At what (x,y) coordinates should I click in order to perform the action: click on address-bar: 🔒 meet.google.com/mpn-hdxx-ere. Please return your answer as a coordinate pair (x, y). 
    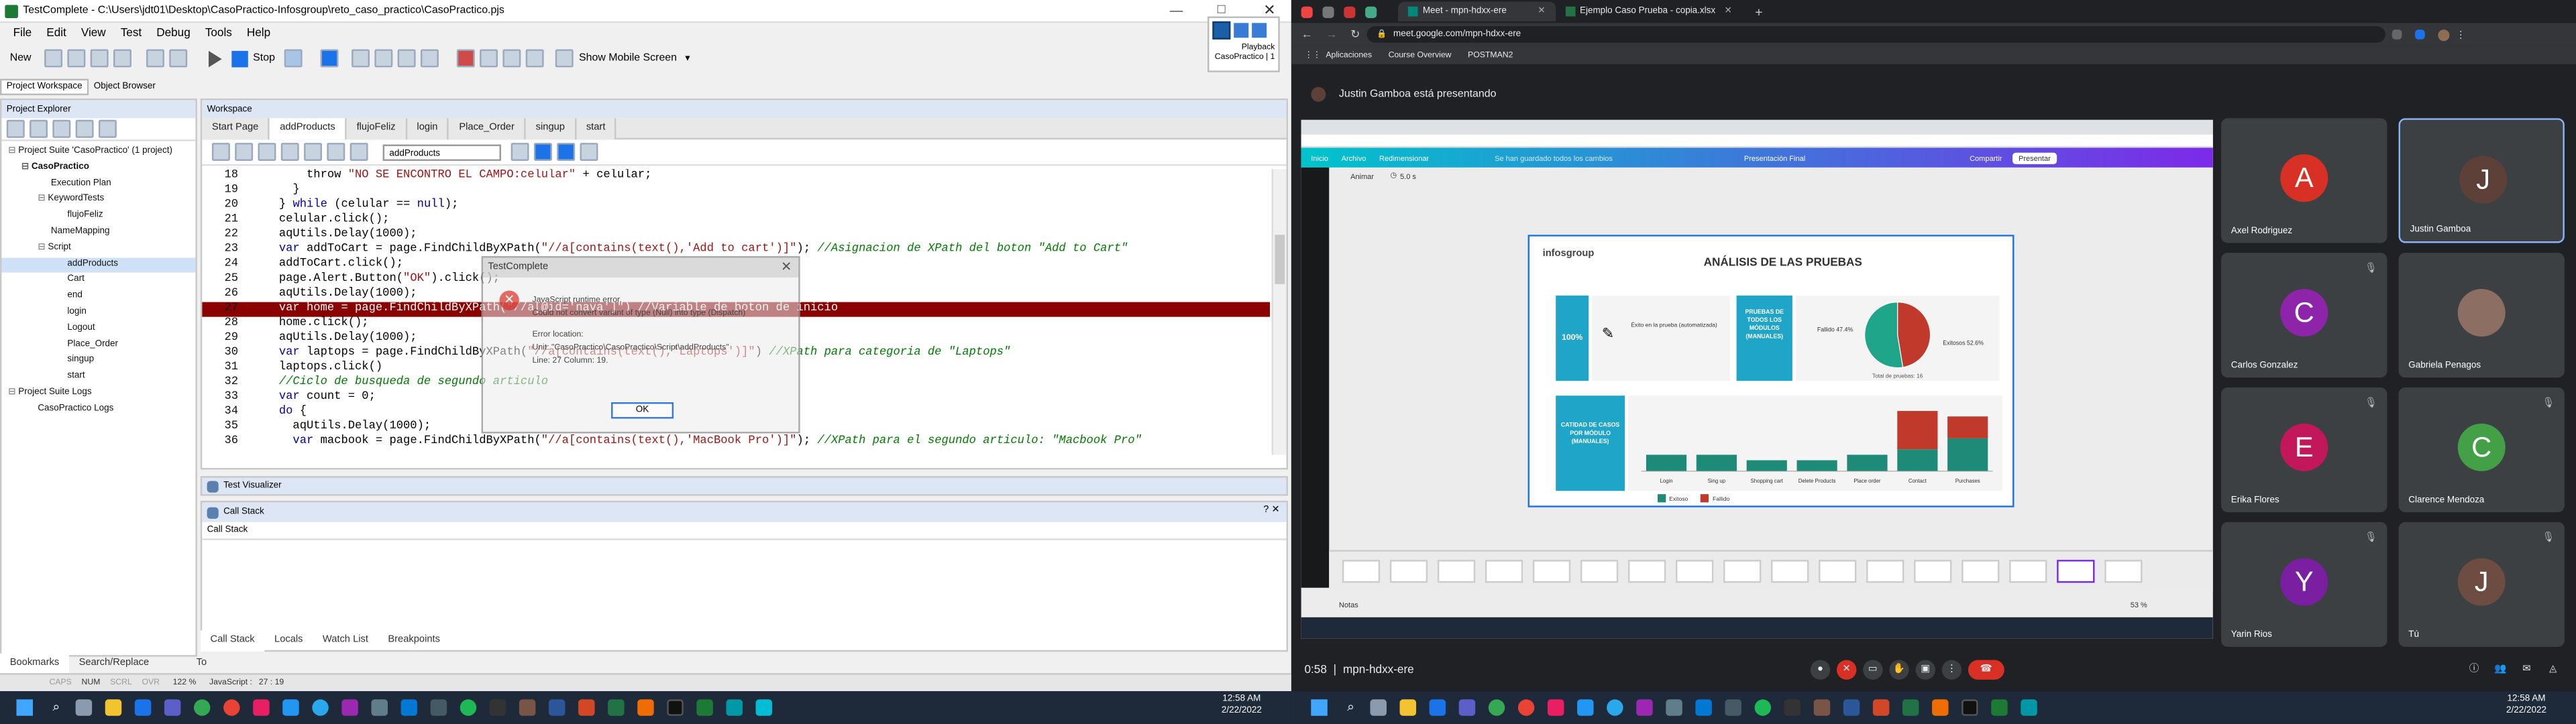
    Looking at the image, I should click on (1875, 34).